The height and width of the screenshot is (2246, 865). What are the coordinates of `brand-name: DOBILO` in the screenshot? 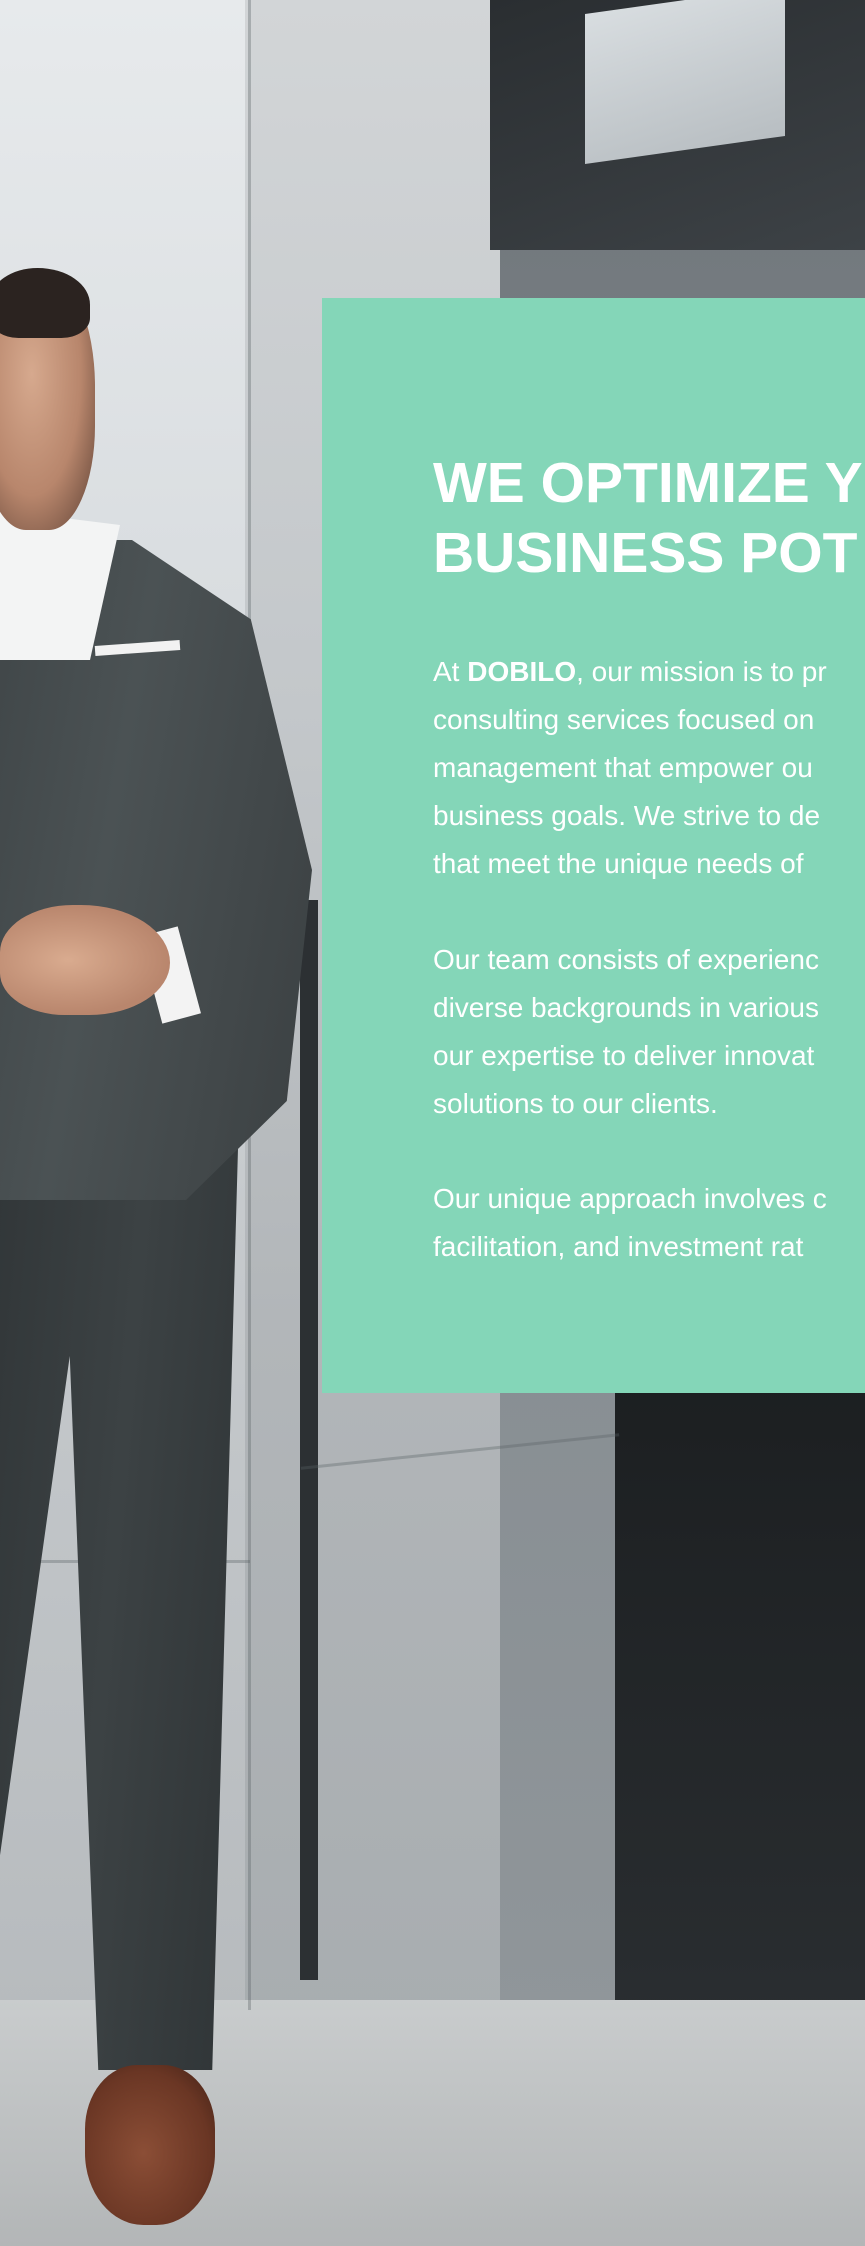 It's located at (522, 671).